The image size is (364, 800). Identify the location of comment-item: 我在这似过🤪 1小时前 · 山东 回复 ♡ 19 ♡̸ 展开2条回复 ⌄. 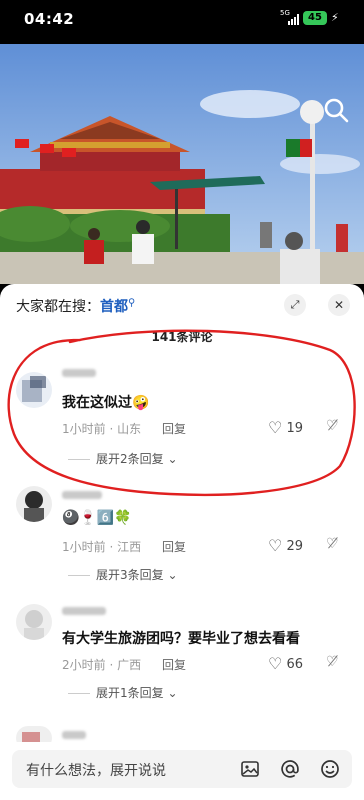
(182, 415).